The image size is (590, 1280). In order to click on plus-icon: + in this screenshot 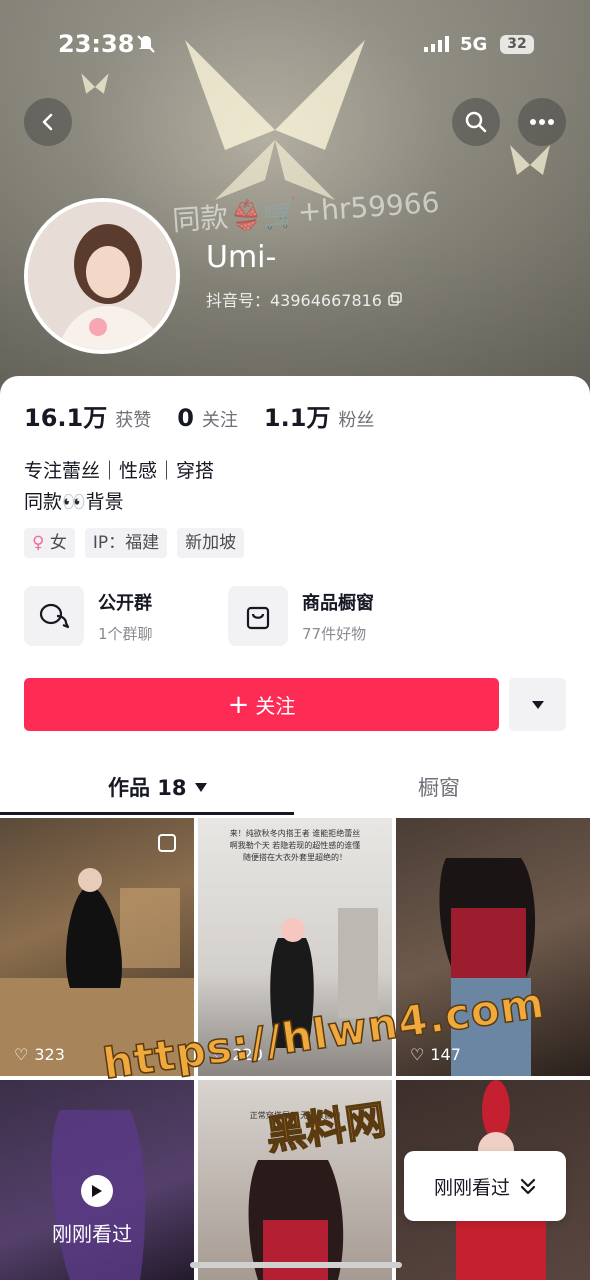, I will do `click(238, 704)`.